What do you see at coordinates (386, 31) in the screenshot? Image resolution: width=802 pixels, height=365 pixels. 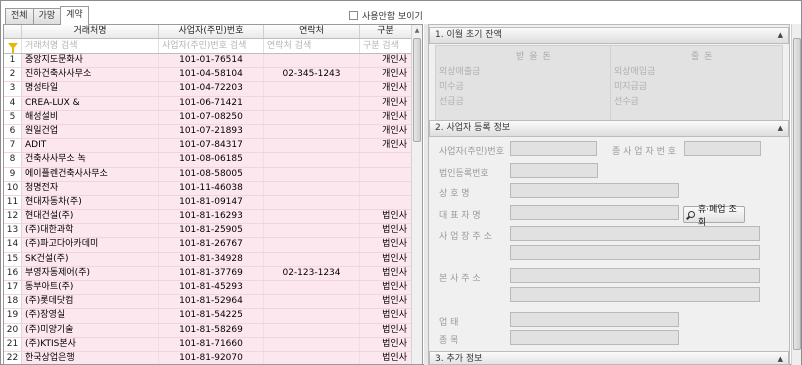 I see `header-type: 구분` at bounding box center [386, 31].